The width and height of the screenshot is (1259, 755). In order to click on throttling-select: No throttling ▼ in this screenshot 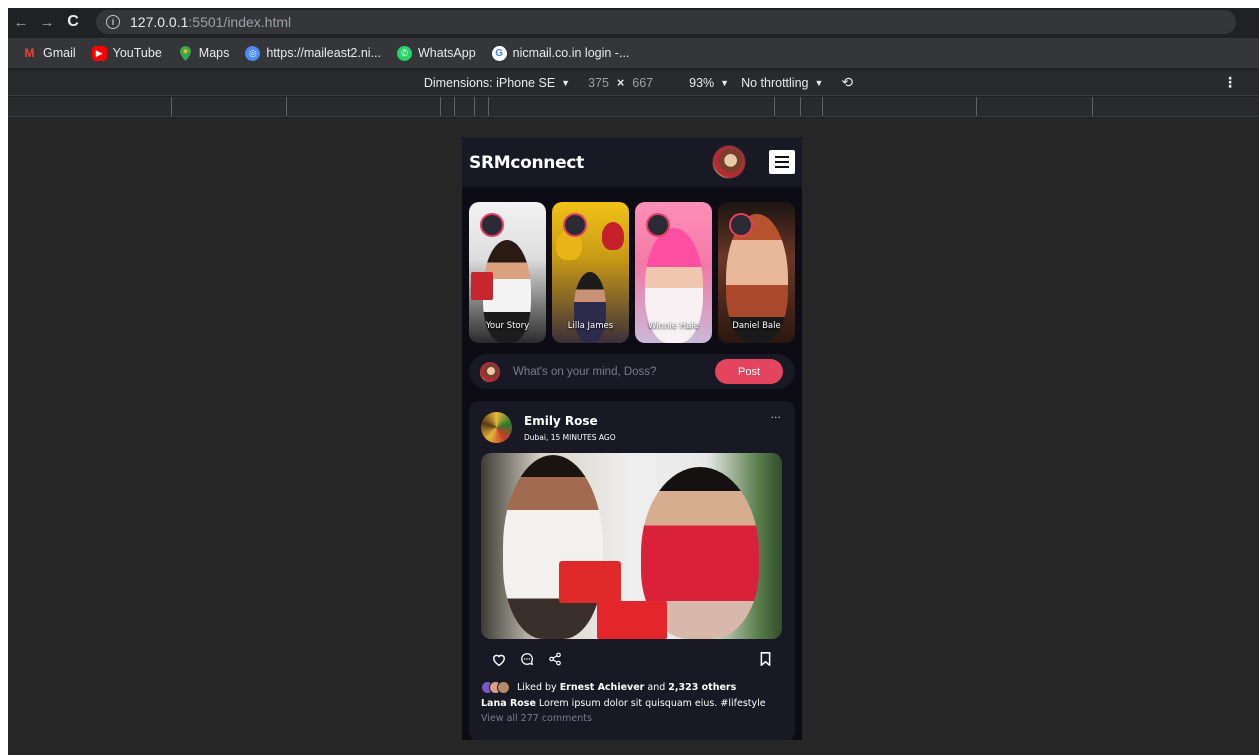, I will do `click(782, 83)`.